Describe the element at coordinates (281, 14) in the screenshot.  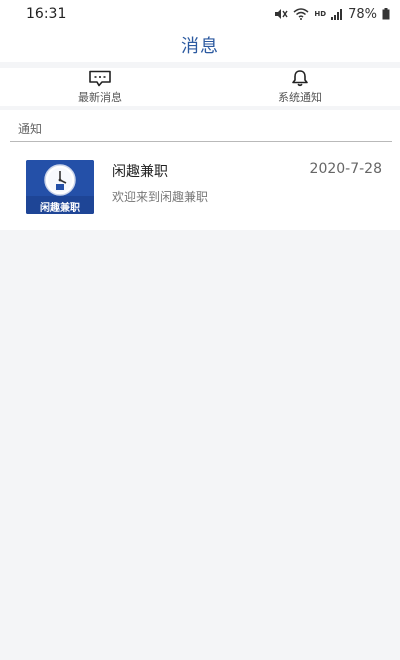
I see `mute-icon` at that location.